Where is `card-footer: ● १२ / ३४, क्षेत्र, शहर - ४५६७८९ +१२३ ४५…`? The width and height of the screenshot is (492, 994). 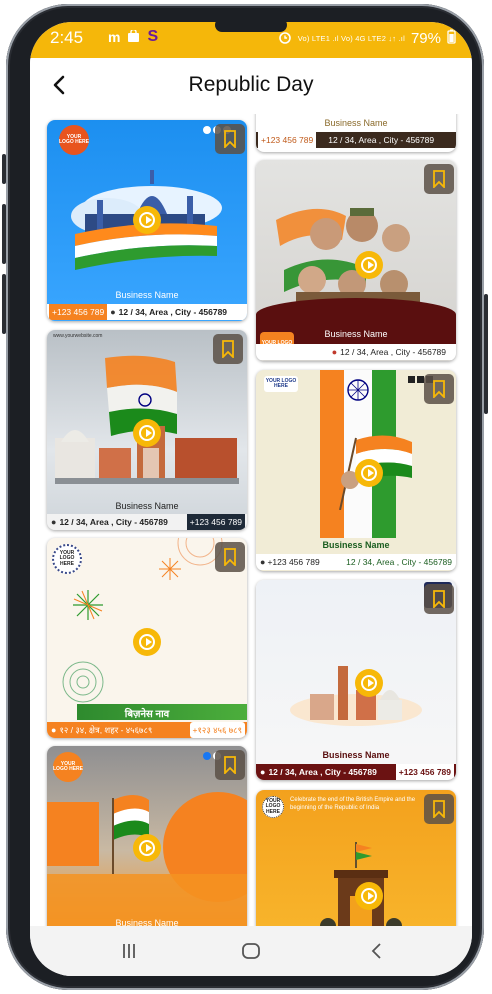 card-footer: ● १२ / ३४, क्षेत्र, शहर - ४५६७८९ +१२३ ४५… is located at coordinates (147, 730).